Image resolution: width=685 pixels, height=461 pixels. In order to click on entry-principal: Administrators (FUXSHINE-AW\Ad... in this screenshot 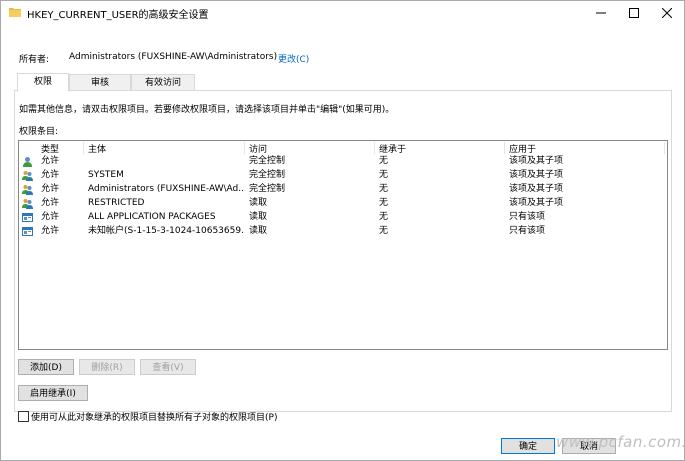, I will do `click(166, 189)`.